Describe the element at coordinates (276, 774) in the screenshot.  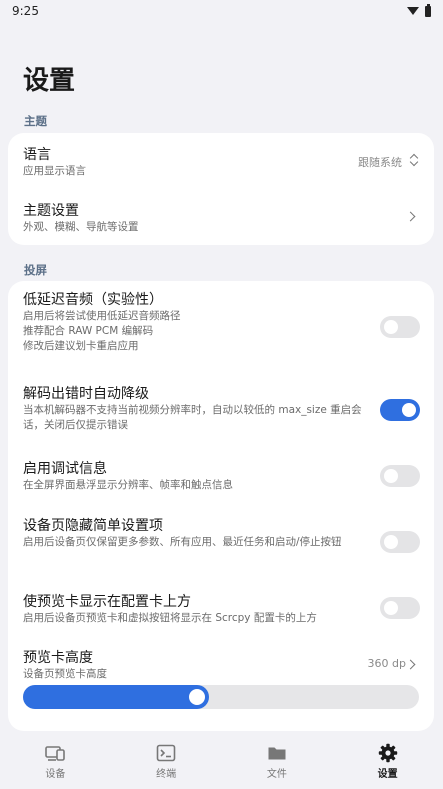
I see `nav-label-files: 文件` at that location.